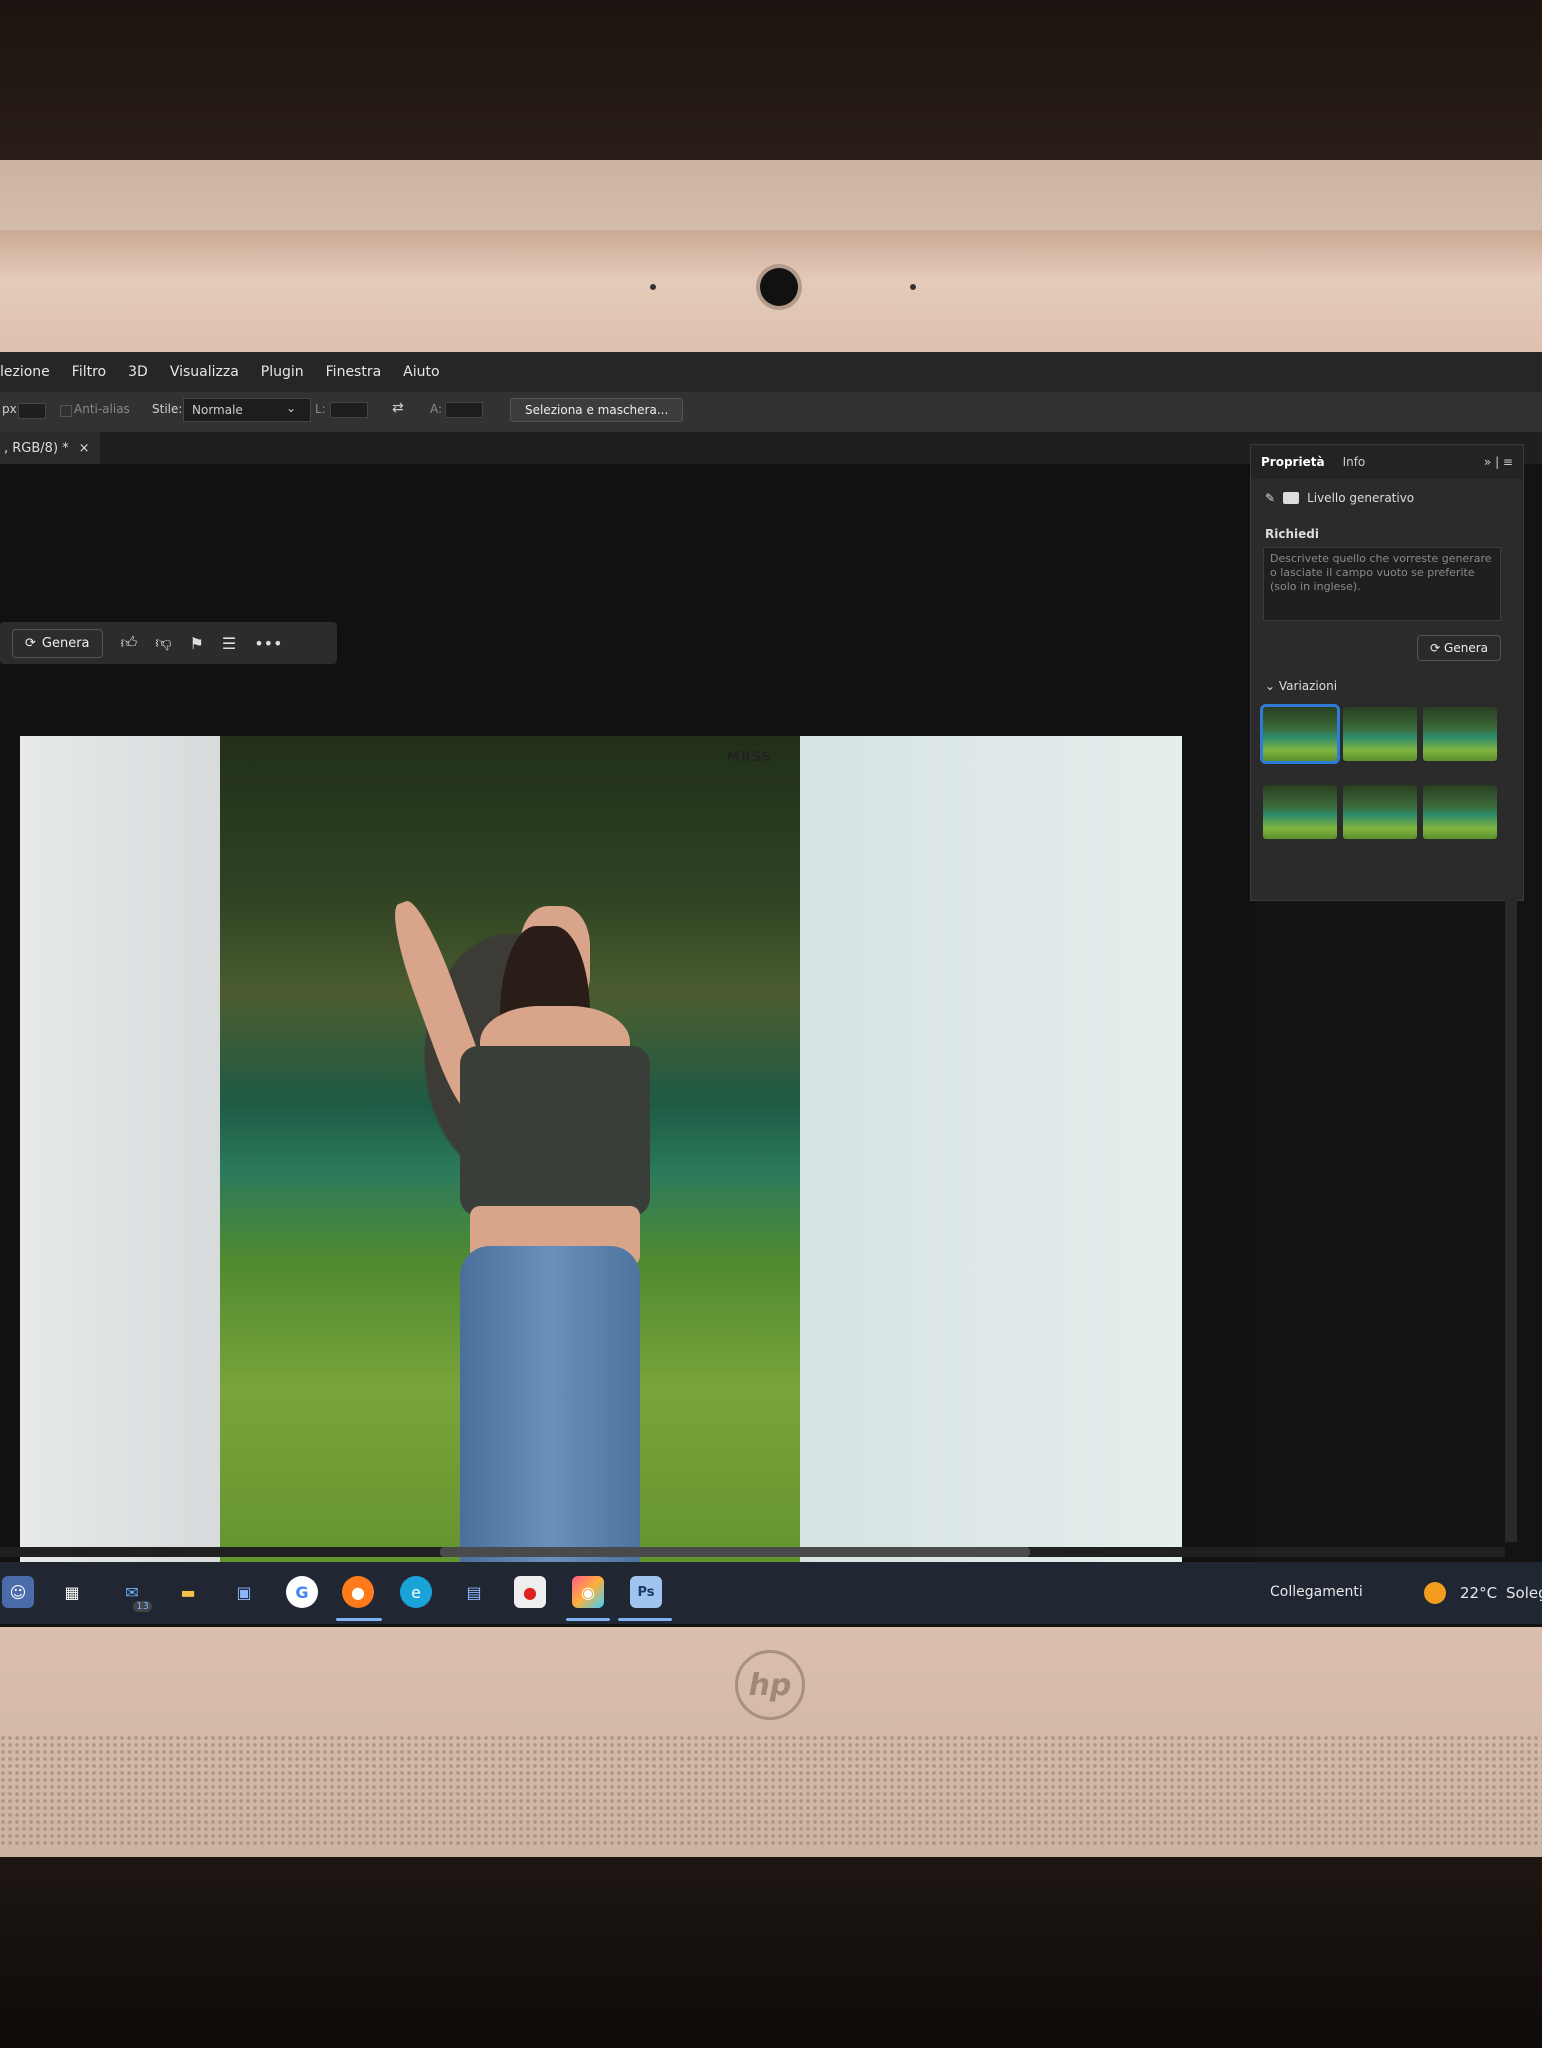 Image resolution: width=1542 pixels, height=2048 pixels. Describe the element at coordinates (32, 411) in the screenshot. I see `feather-input` at that location.